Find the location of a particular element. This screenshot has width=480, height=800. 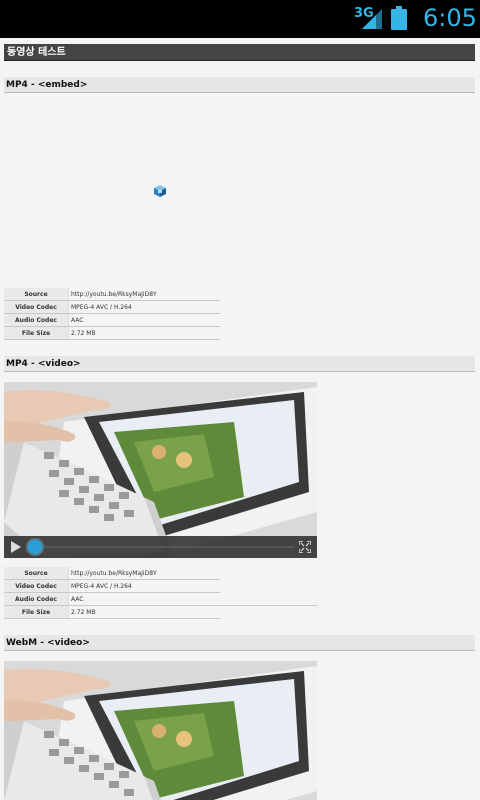

clock: 6:05 is located at coordinates (450, 18).